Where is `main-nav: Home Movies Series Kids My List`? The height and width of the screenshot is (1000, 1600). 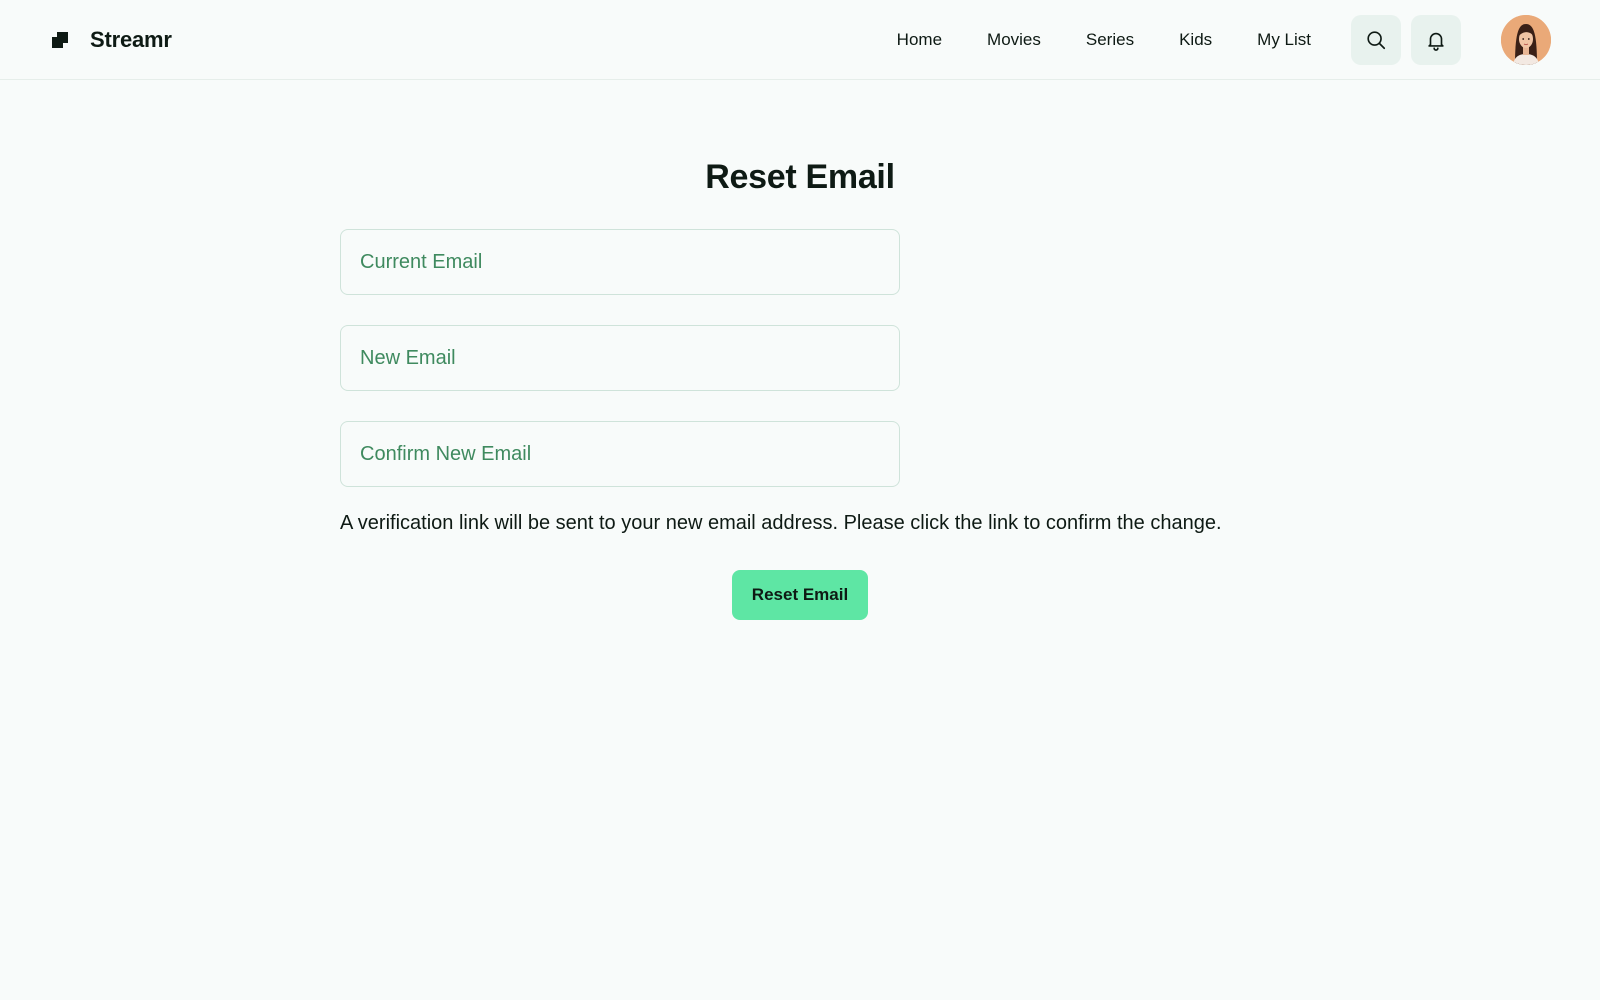
main-nav: Home Movies Series Kids My List is located at coordinates (1104, 40).